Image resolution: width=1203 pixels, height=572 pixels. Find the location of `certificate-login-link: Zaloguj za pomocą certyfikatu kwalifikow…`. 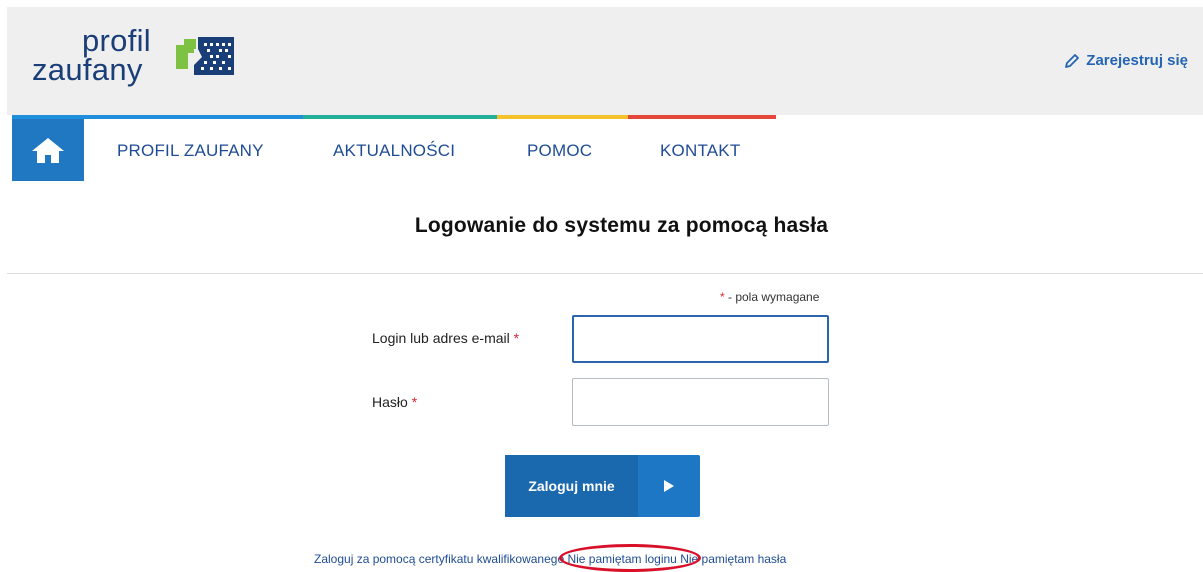

certificate-login-link: Zaloguj za pomocą certyfikatu kwalifikow… is located at coordinates (439, 559).